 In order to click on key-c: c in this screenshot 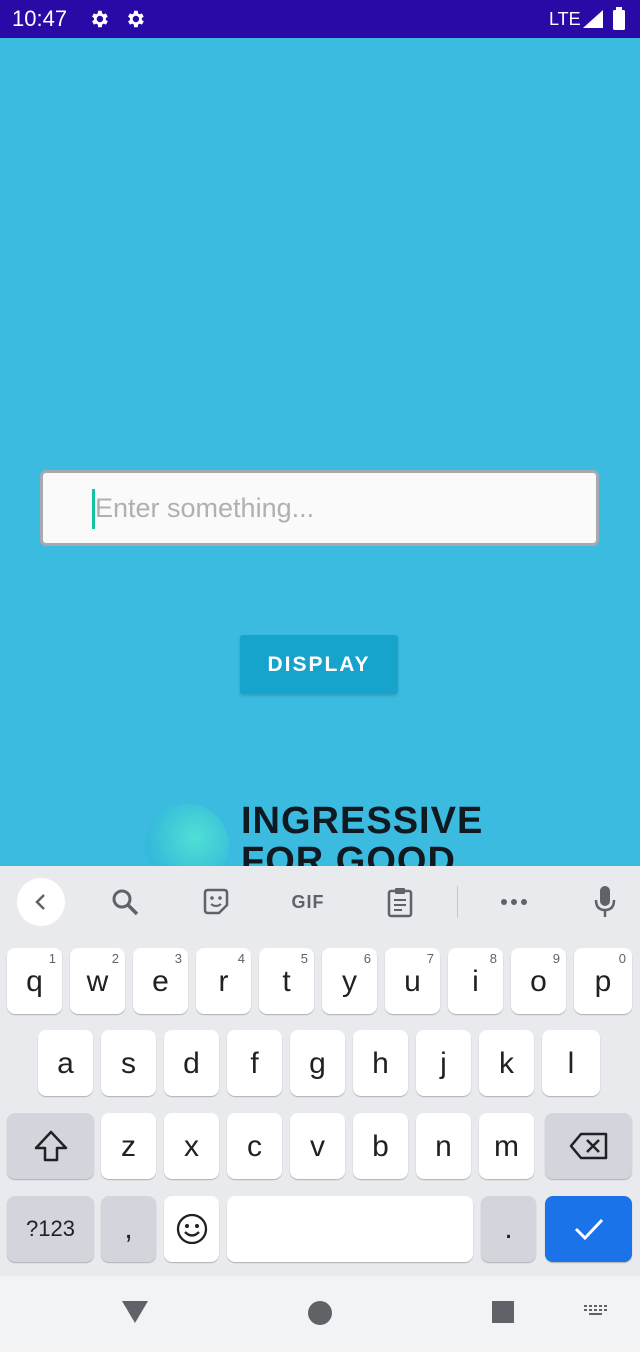, I will do `click(254, 1146)`.